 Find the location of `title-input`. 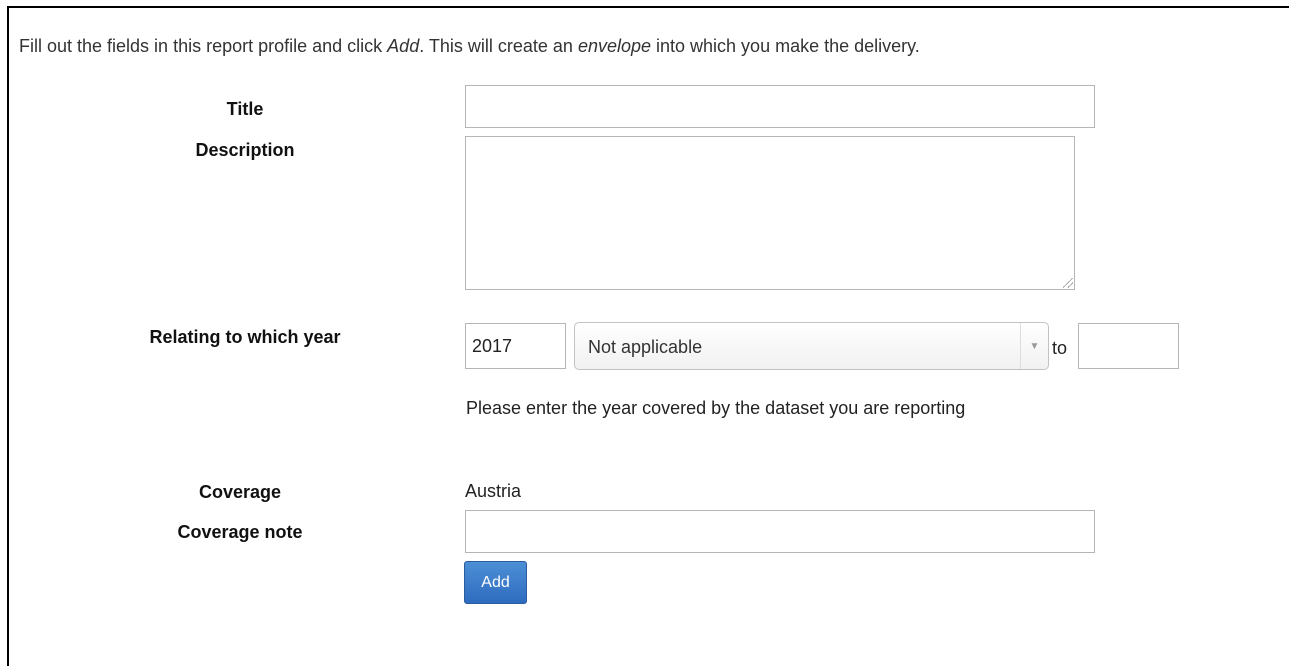

title-input is located at coordinates (780, 106).